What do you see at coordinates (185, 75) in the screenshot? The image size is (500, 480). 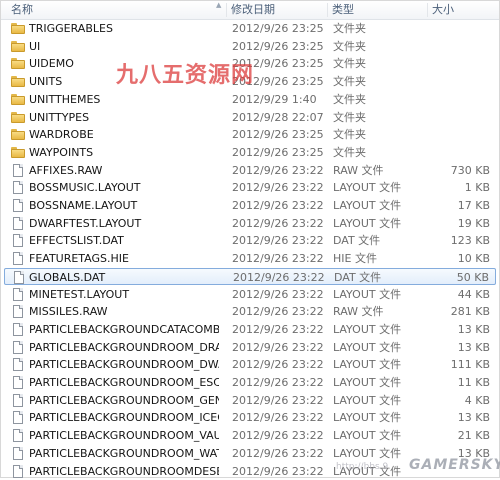 I see `watermark-overlay-top: 九八五资源网` at bounding box center [185, 75].